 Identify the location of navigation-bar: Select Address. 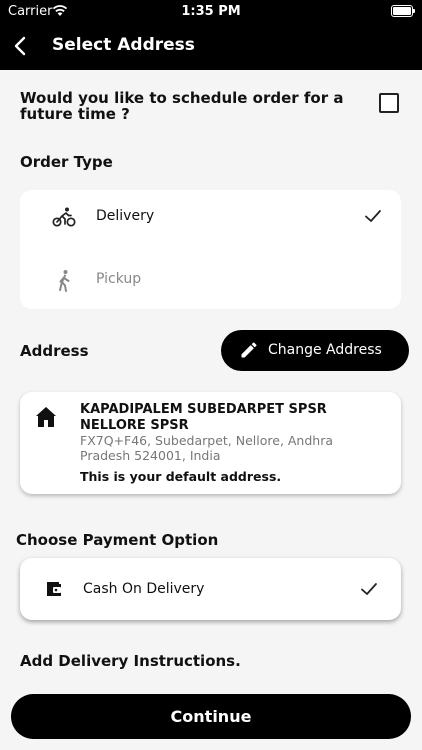
(211, 46).